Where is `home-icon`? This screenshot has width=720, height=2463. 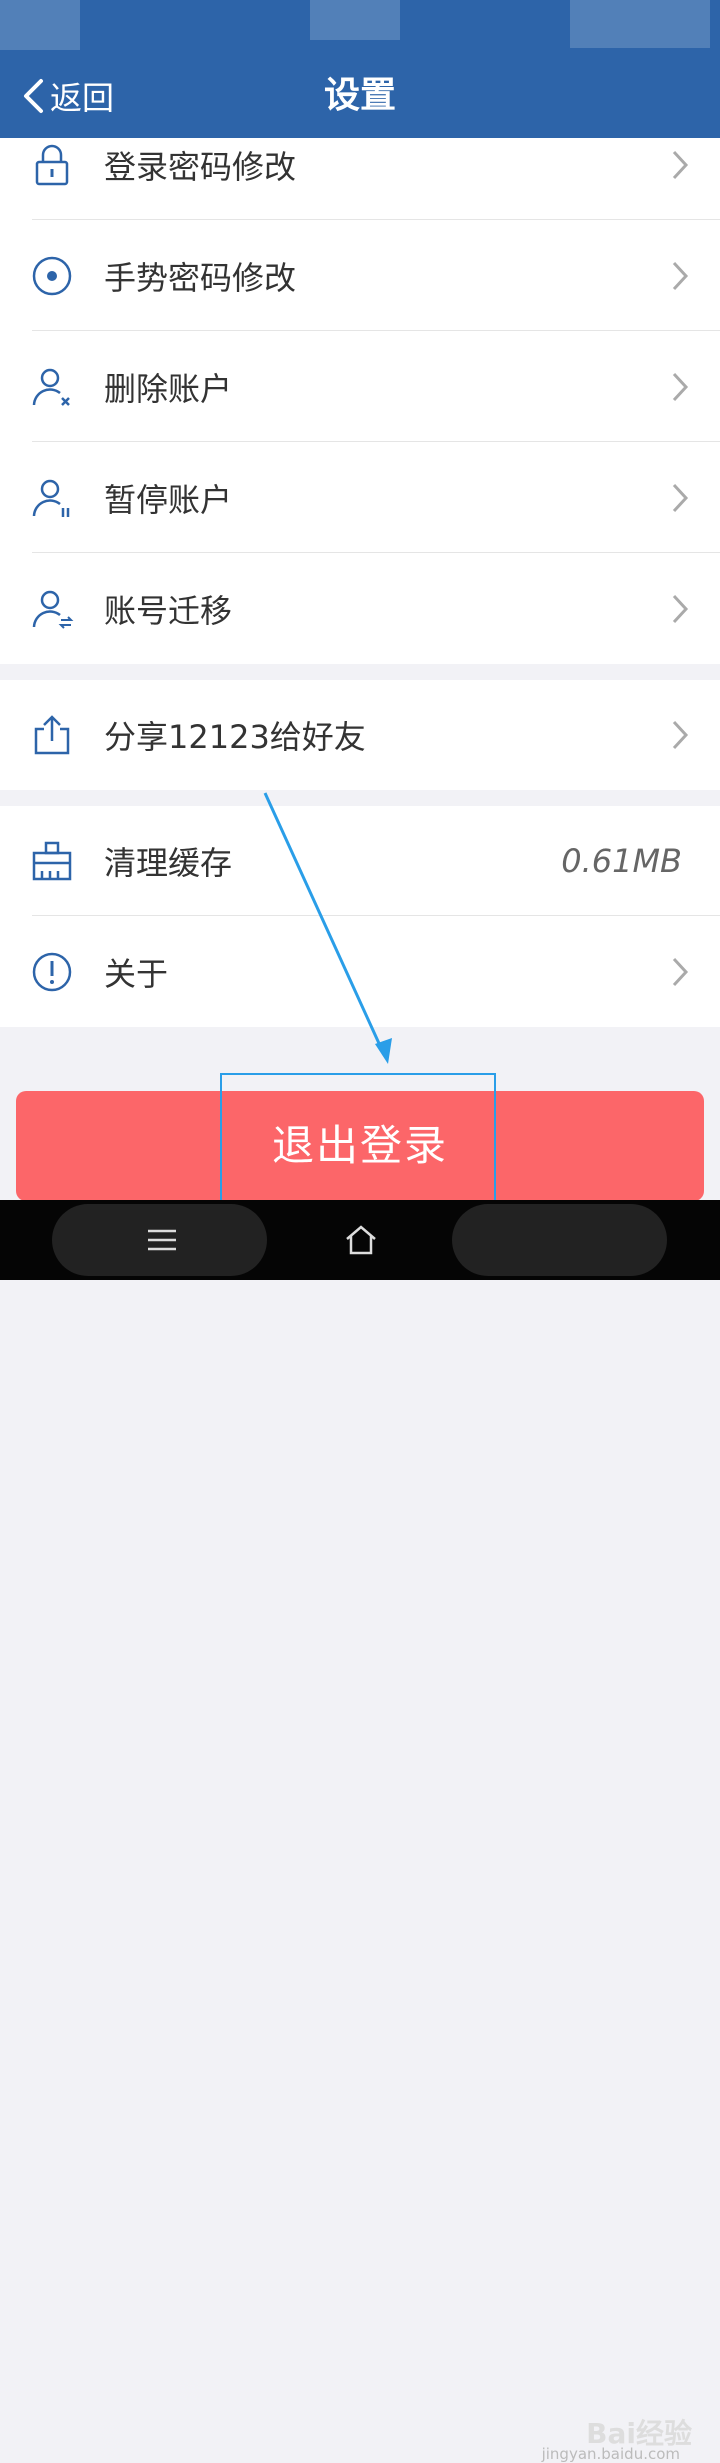 home-icon is located at coordinates (361, 1240).